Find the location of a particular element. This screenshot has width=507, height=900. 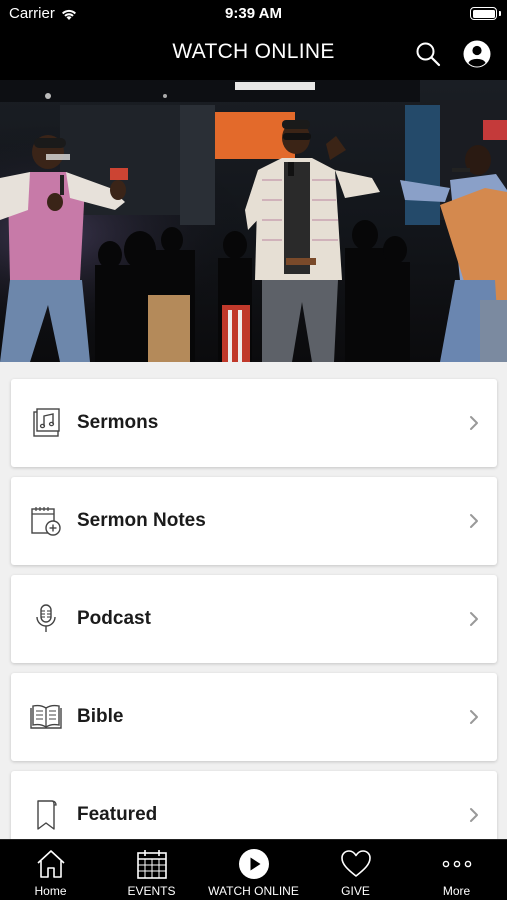

status-time: 9:39 AM is located at coordinates (253, 13).